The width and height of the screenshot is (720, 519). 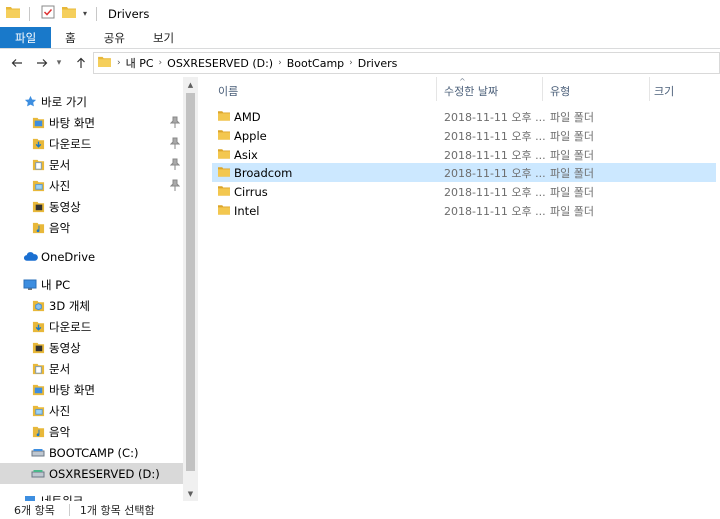 What do you see at coordinates (91, 368) in the screenshot?
I see `nav-pc-documents: 문서` at bounding box center [91, 368].